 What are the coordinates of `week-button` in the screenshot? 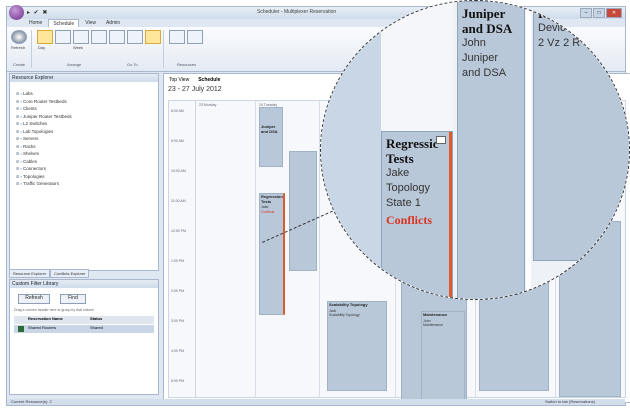 It's located at (81, 37).